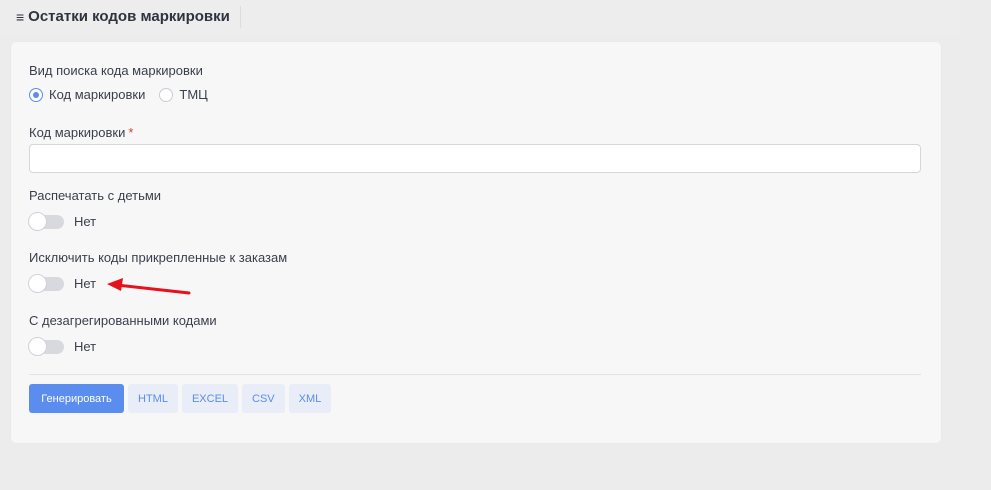 The image size is (991, 490). Describe the element at coordinates (193, 94) in the screenshot. I see `radio-tmc-label: ТМЦ` at that location.